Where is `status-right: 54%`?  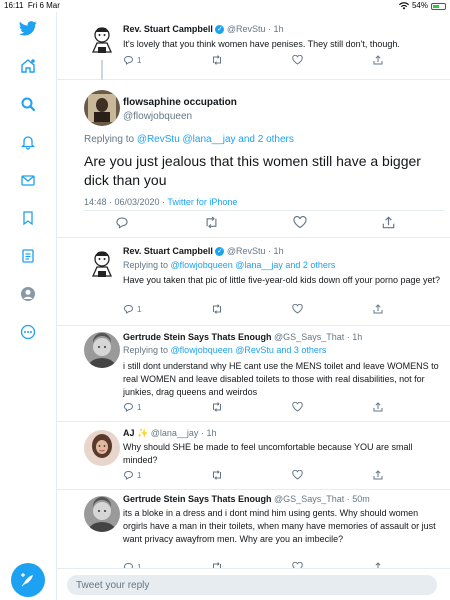
status-right: 54% is located at coordinates (422, 6).